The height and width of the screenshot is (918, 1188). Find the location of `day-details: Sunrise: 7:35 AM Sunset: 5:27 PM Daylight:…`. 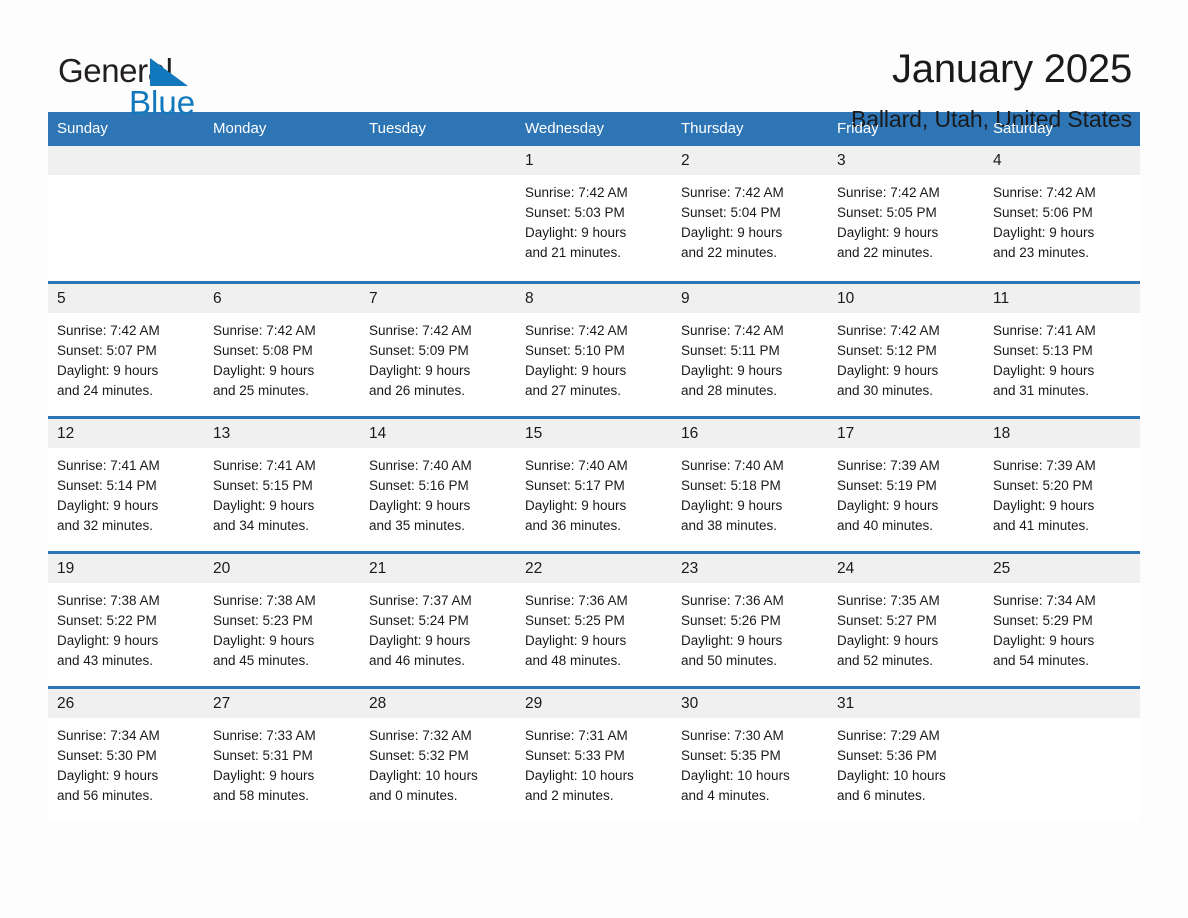

day-details: Sunrise: 7:35 AM Sunset: 5:27 PM Daylight:… is located at coordinates (906, 627).